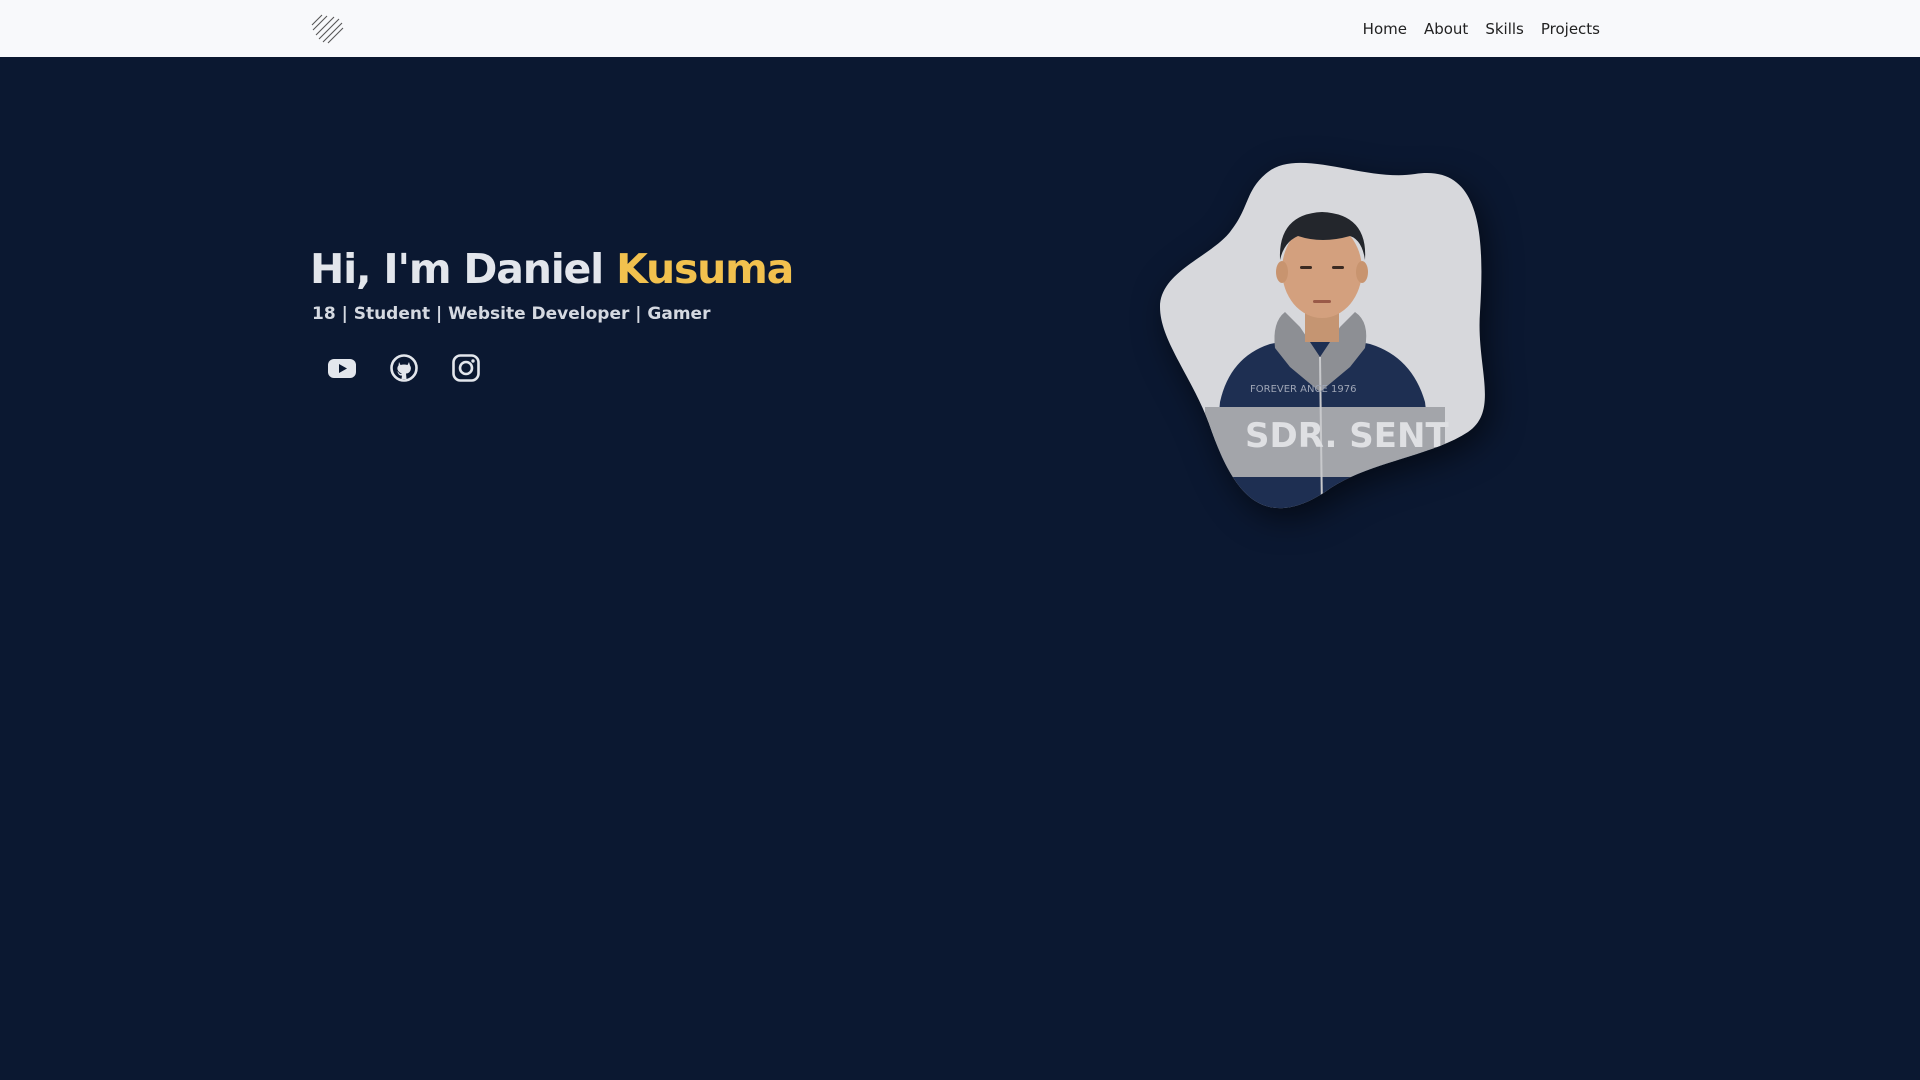 The height and width of the screenshot is (1080, 1920). I want to click on hero-name-accent: Kusuma, so click(705, 269).